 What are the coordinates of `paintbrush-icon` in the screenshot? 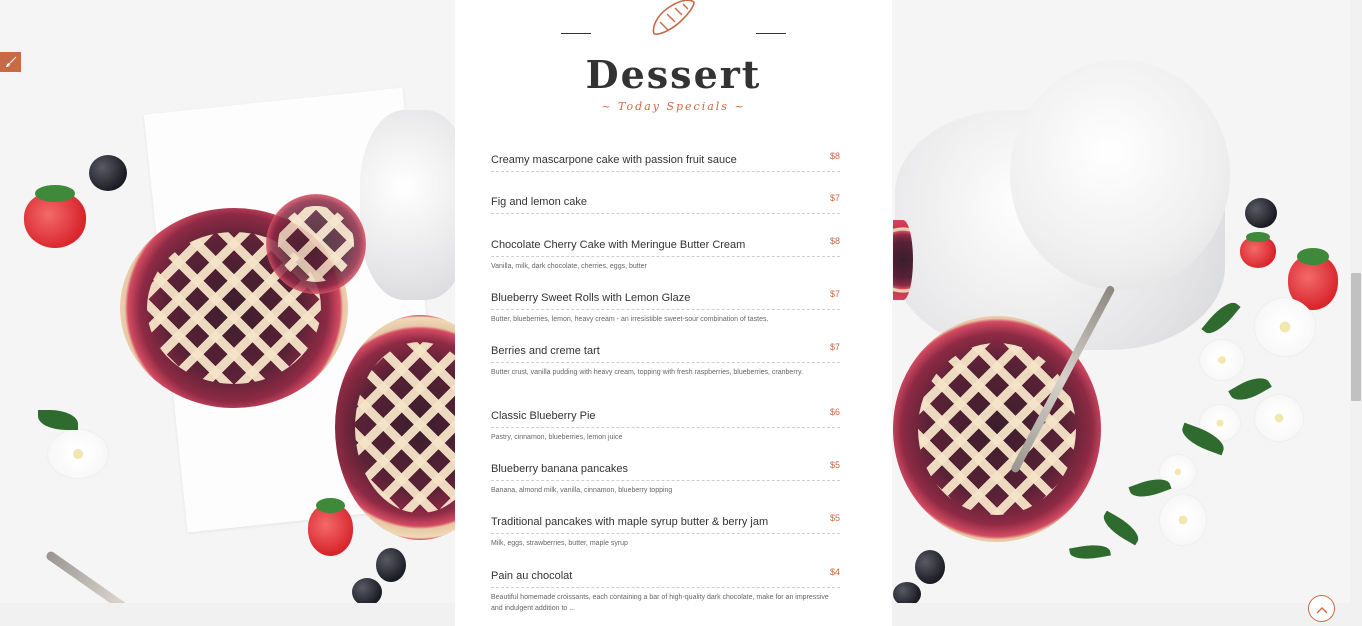 It's located at (11, 62).